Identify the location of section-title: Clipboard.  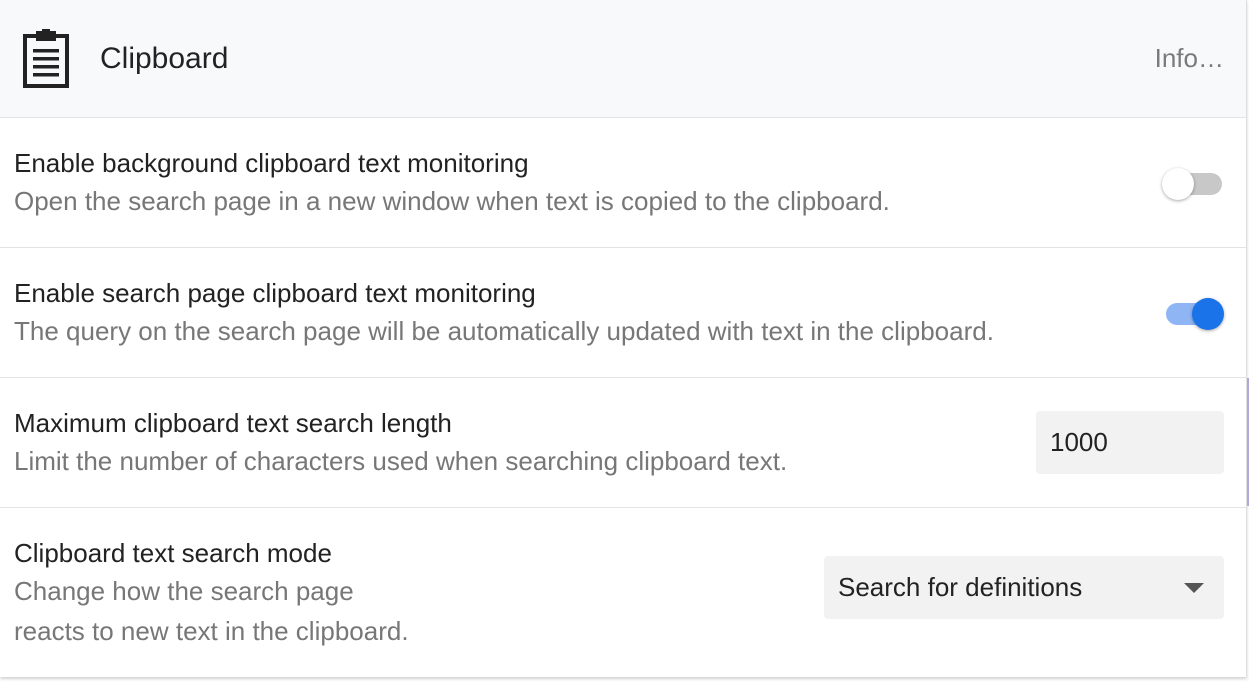
(164, 58).